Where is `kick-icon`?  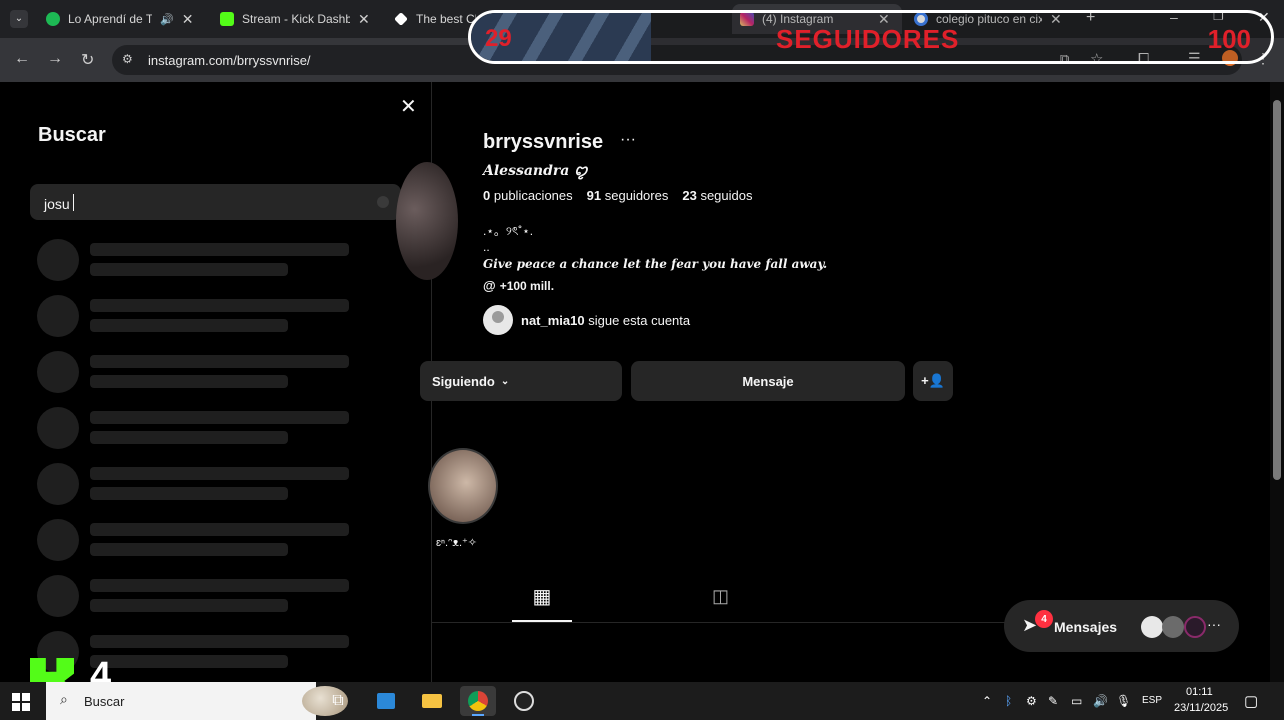
kick-icon is located at coordinates (227, 19).